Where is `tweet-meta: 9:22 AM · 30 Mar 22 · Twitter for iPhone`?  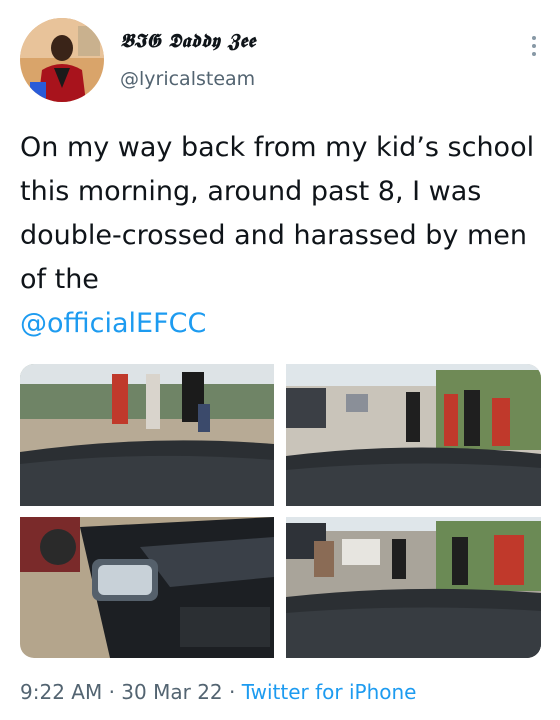 tweet-meta: 9:22 AM · 30 Mar 22 · Twitter for iPhone is located at coordinates (218, 692).